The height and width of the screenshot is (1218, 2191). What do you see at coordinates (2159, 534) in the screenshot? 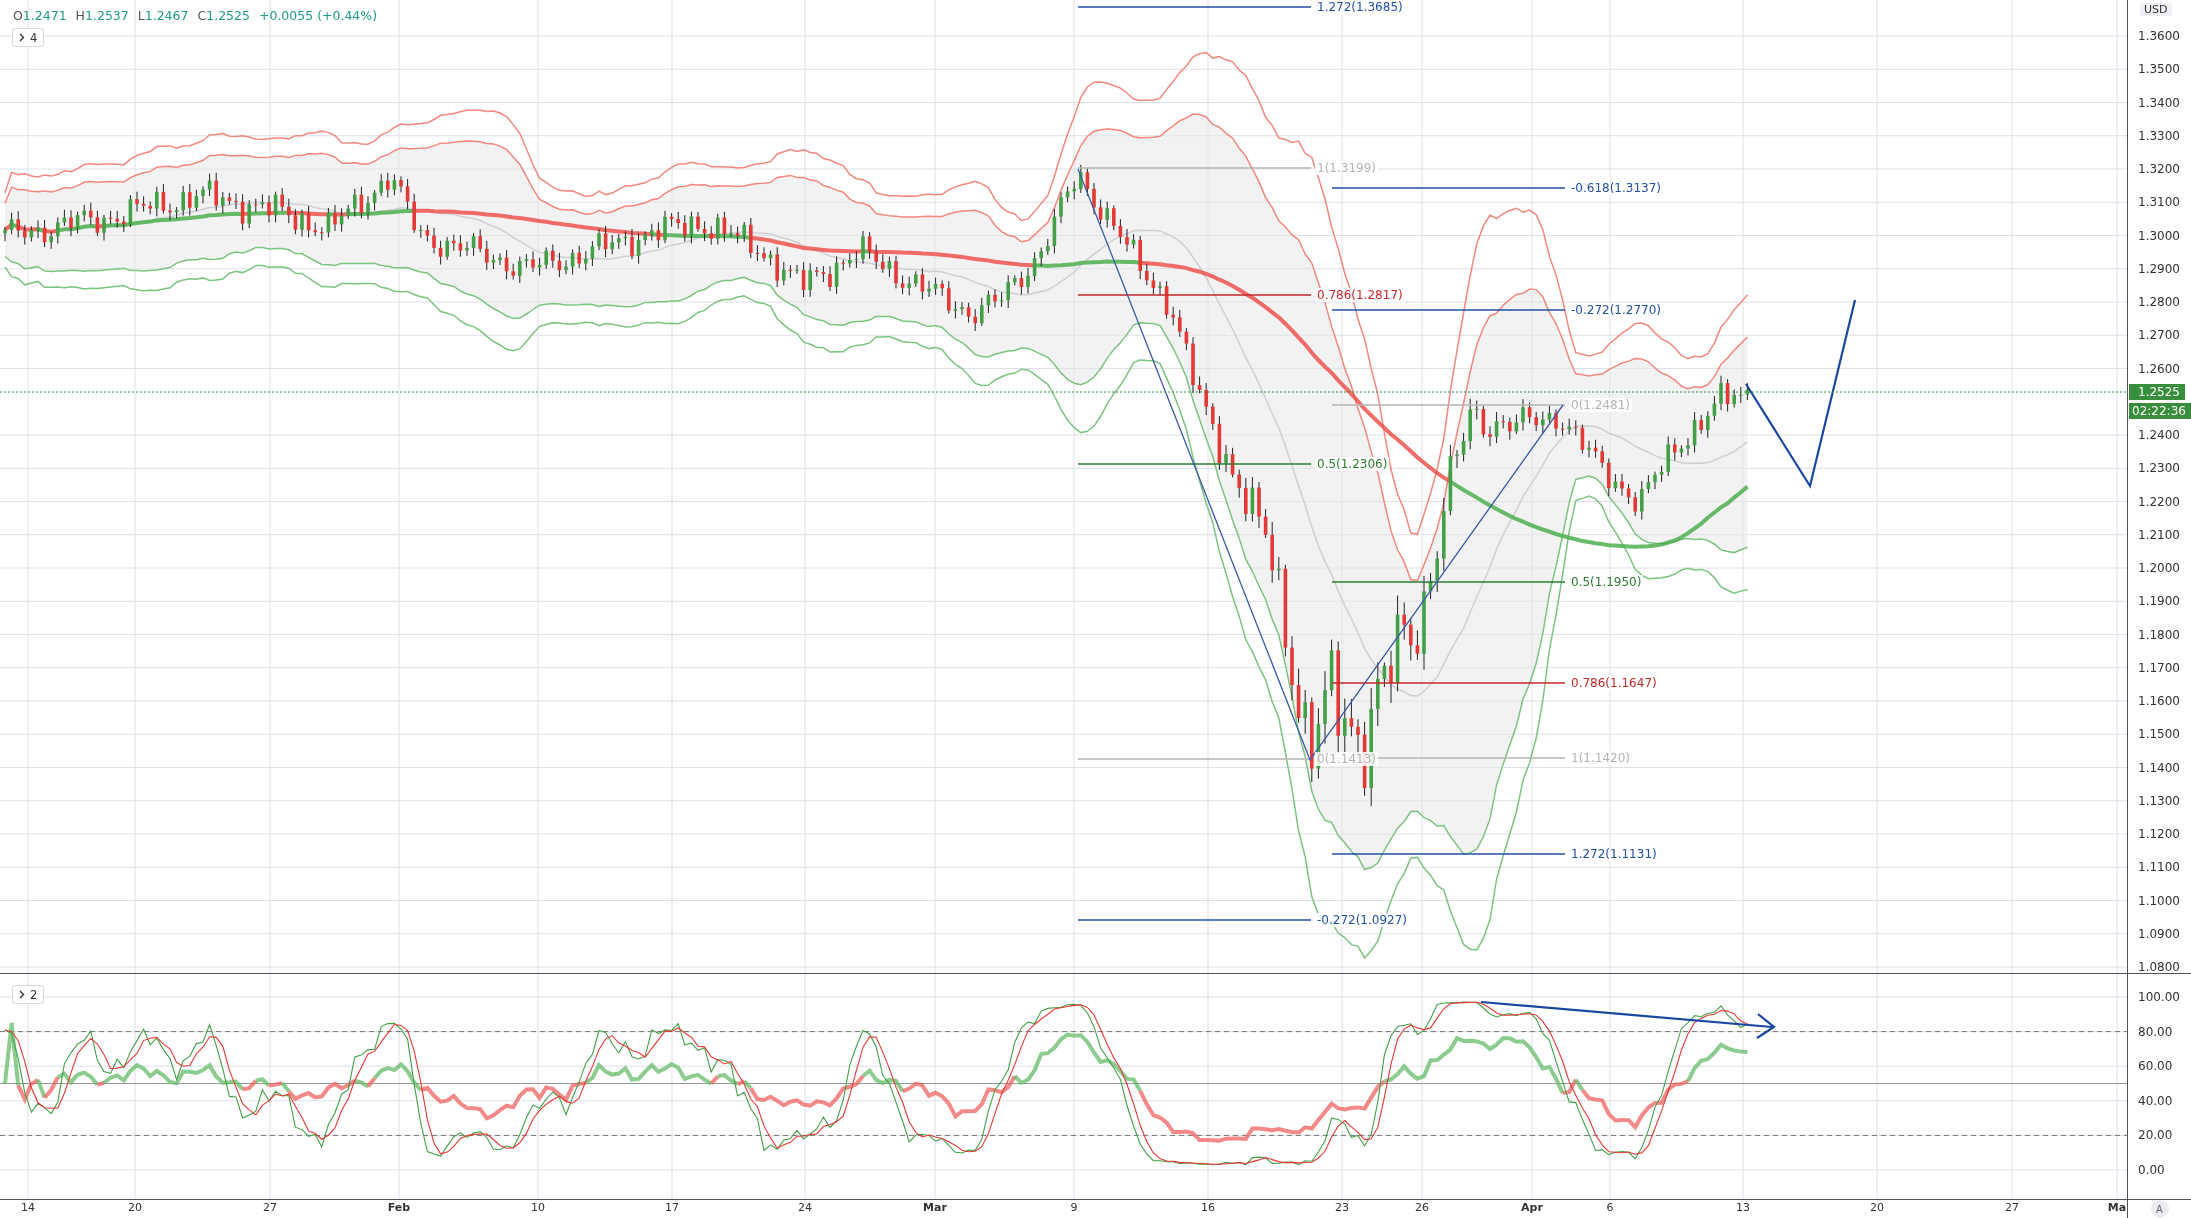
I see `price-tick: 1.2100` at bounding box center [2159, 534].